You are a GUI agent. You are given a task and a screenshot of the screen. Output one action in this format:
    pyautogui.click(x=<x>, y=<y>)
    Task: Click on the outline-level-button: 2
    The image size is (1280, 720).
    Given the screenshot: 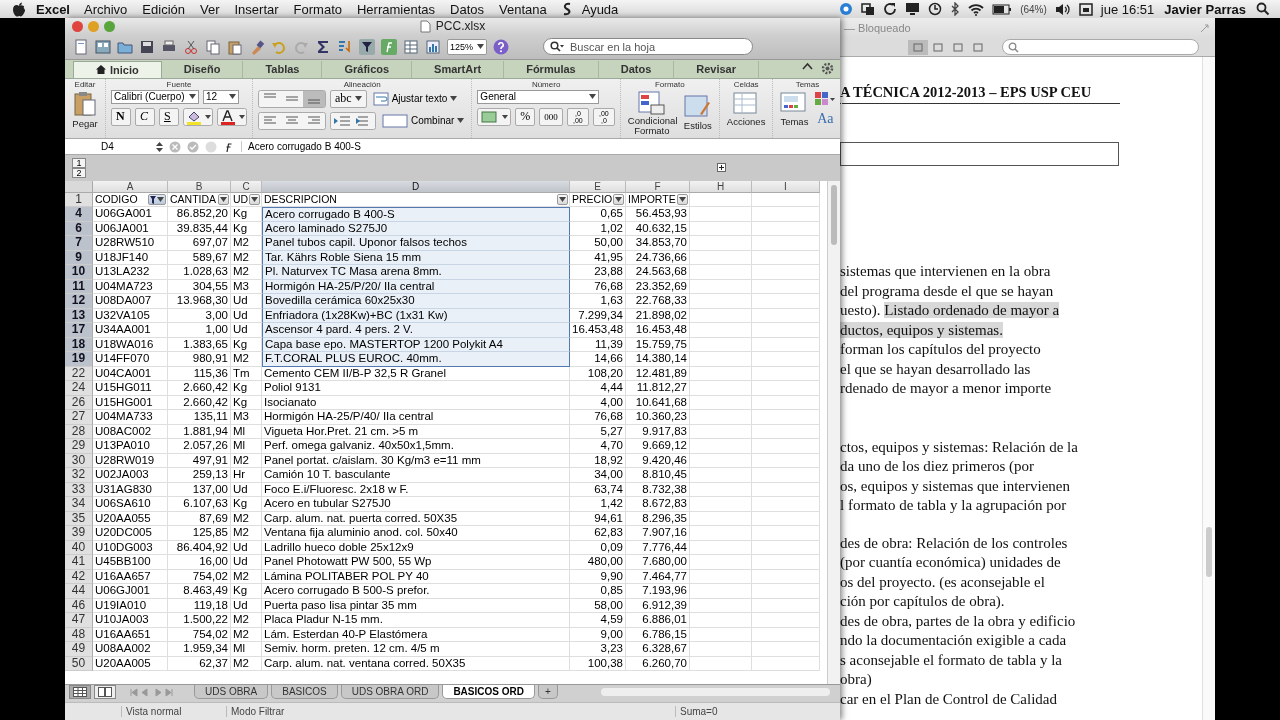 What is the action you would take?
    pyautogui.click(x=79, y=172)
    